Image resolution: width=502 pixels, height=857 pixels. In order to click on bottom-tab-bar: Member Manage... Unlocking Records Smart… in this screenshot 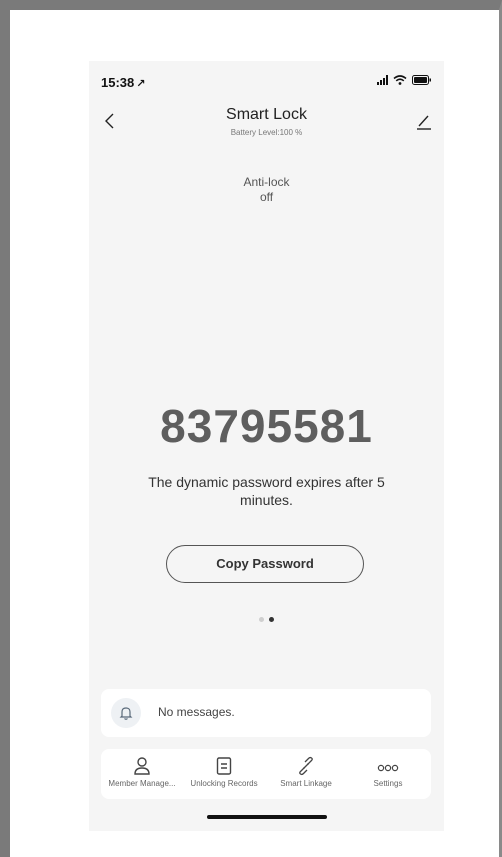, I will do `click(266, 774)`.